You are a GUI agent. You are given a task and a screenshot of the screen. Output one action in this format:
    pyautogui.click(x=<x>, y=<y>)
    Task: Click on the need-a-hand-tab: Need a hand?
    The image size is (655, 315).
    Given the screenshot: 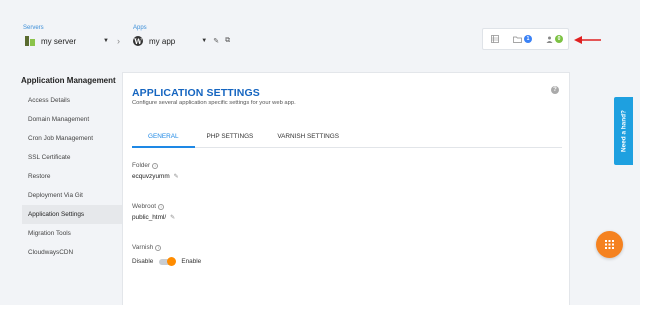 What is the action you would take?
    pyautogui.click(x=623, y=131)
    